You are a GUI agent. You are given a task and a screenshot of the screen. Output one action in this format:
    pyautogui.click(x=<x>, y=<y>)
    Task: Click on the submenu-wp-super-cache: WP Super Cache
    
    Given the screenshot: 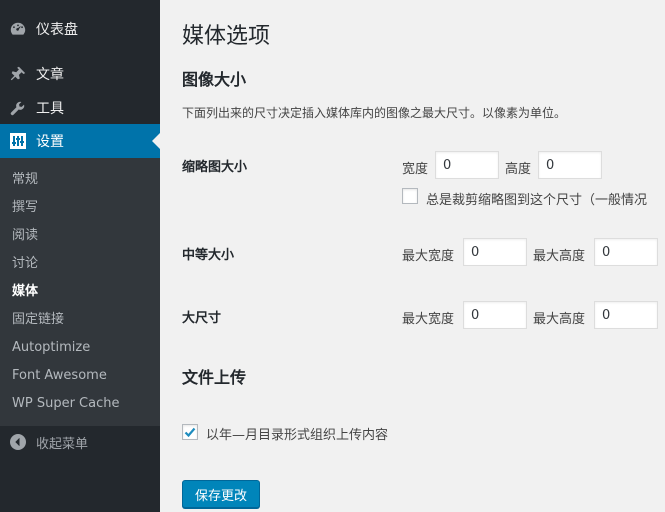 What is the action you would take?
    pyautogui.click(x=65, y=404)
    